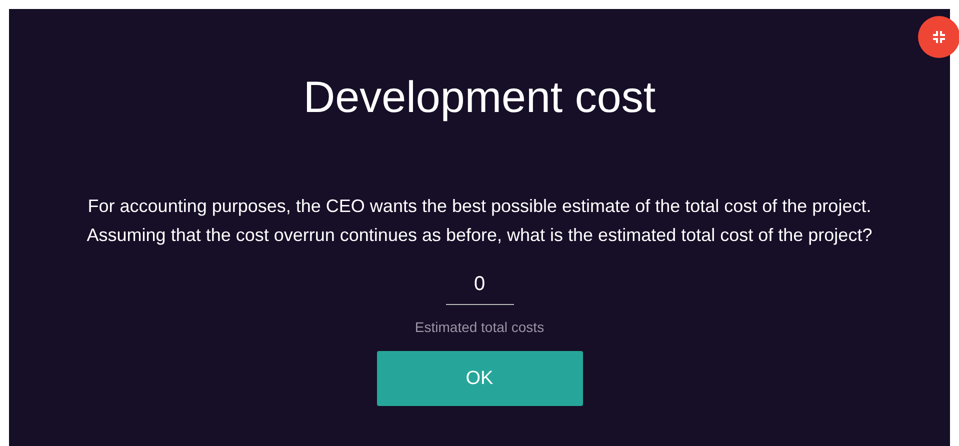 The height and width of the screenshot is (446, 959). What do you see at coordinates (480, 287) in the screenshot?
I see `answer-field: 0` at bounding box center [480, 287].